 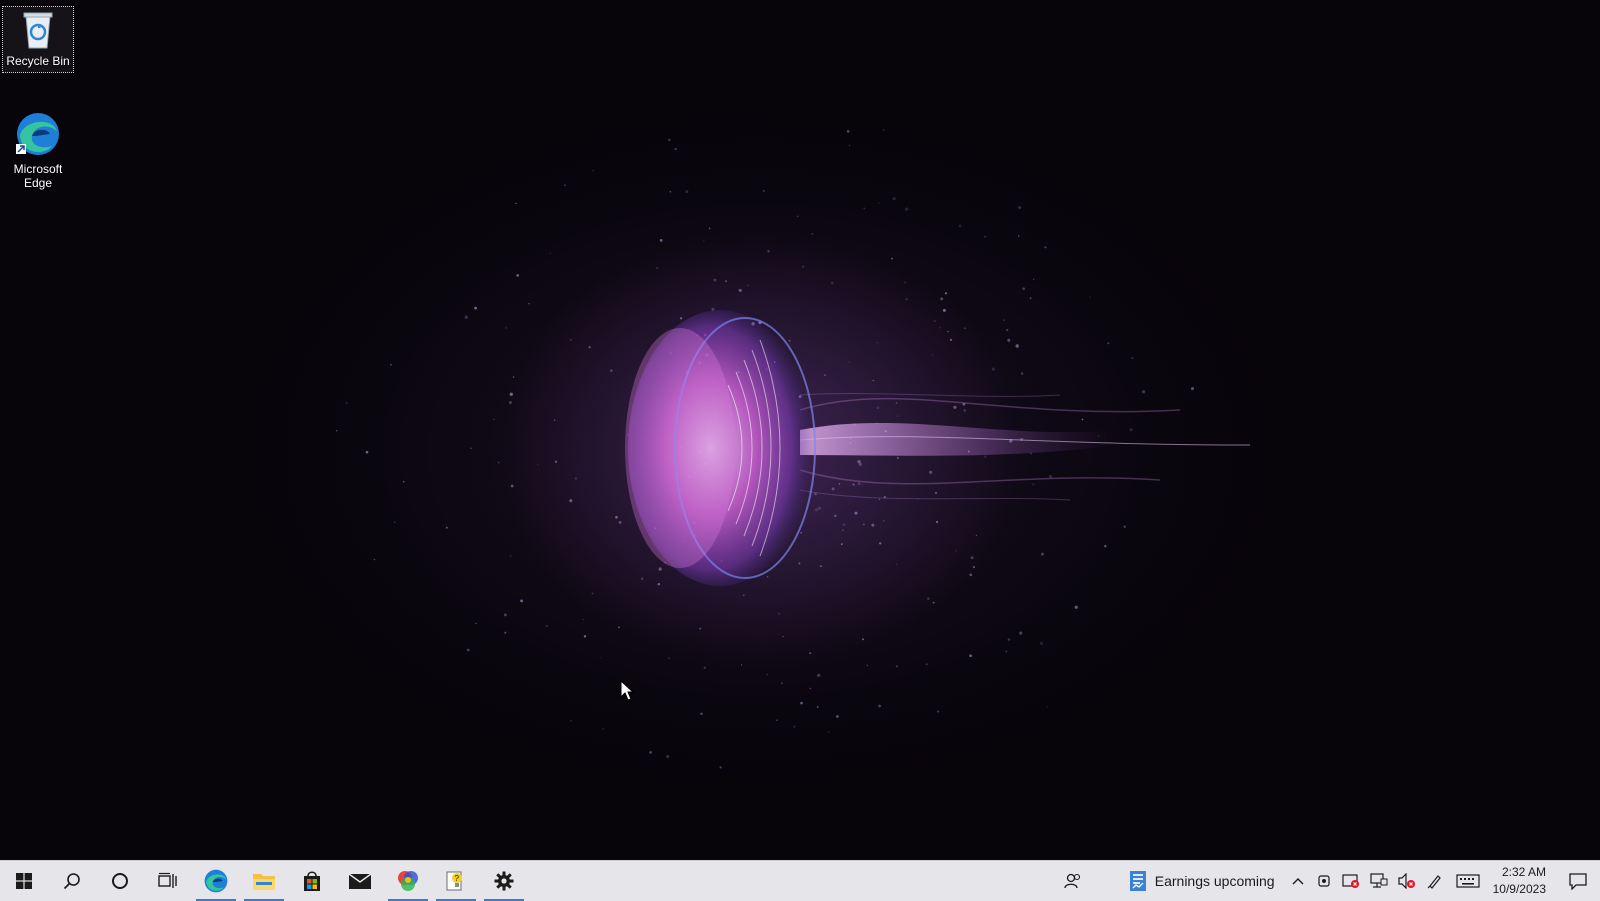 What do you see at coordinates (360, 881) in the screenshot?
I see `taskbar-mail-button` at bounding box center [360, 881].